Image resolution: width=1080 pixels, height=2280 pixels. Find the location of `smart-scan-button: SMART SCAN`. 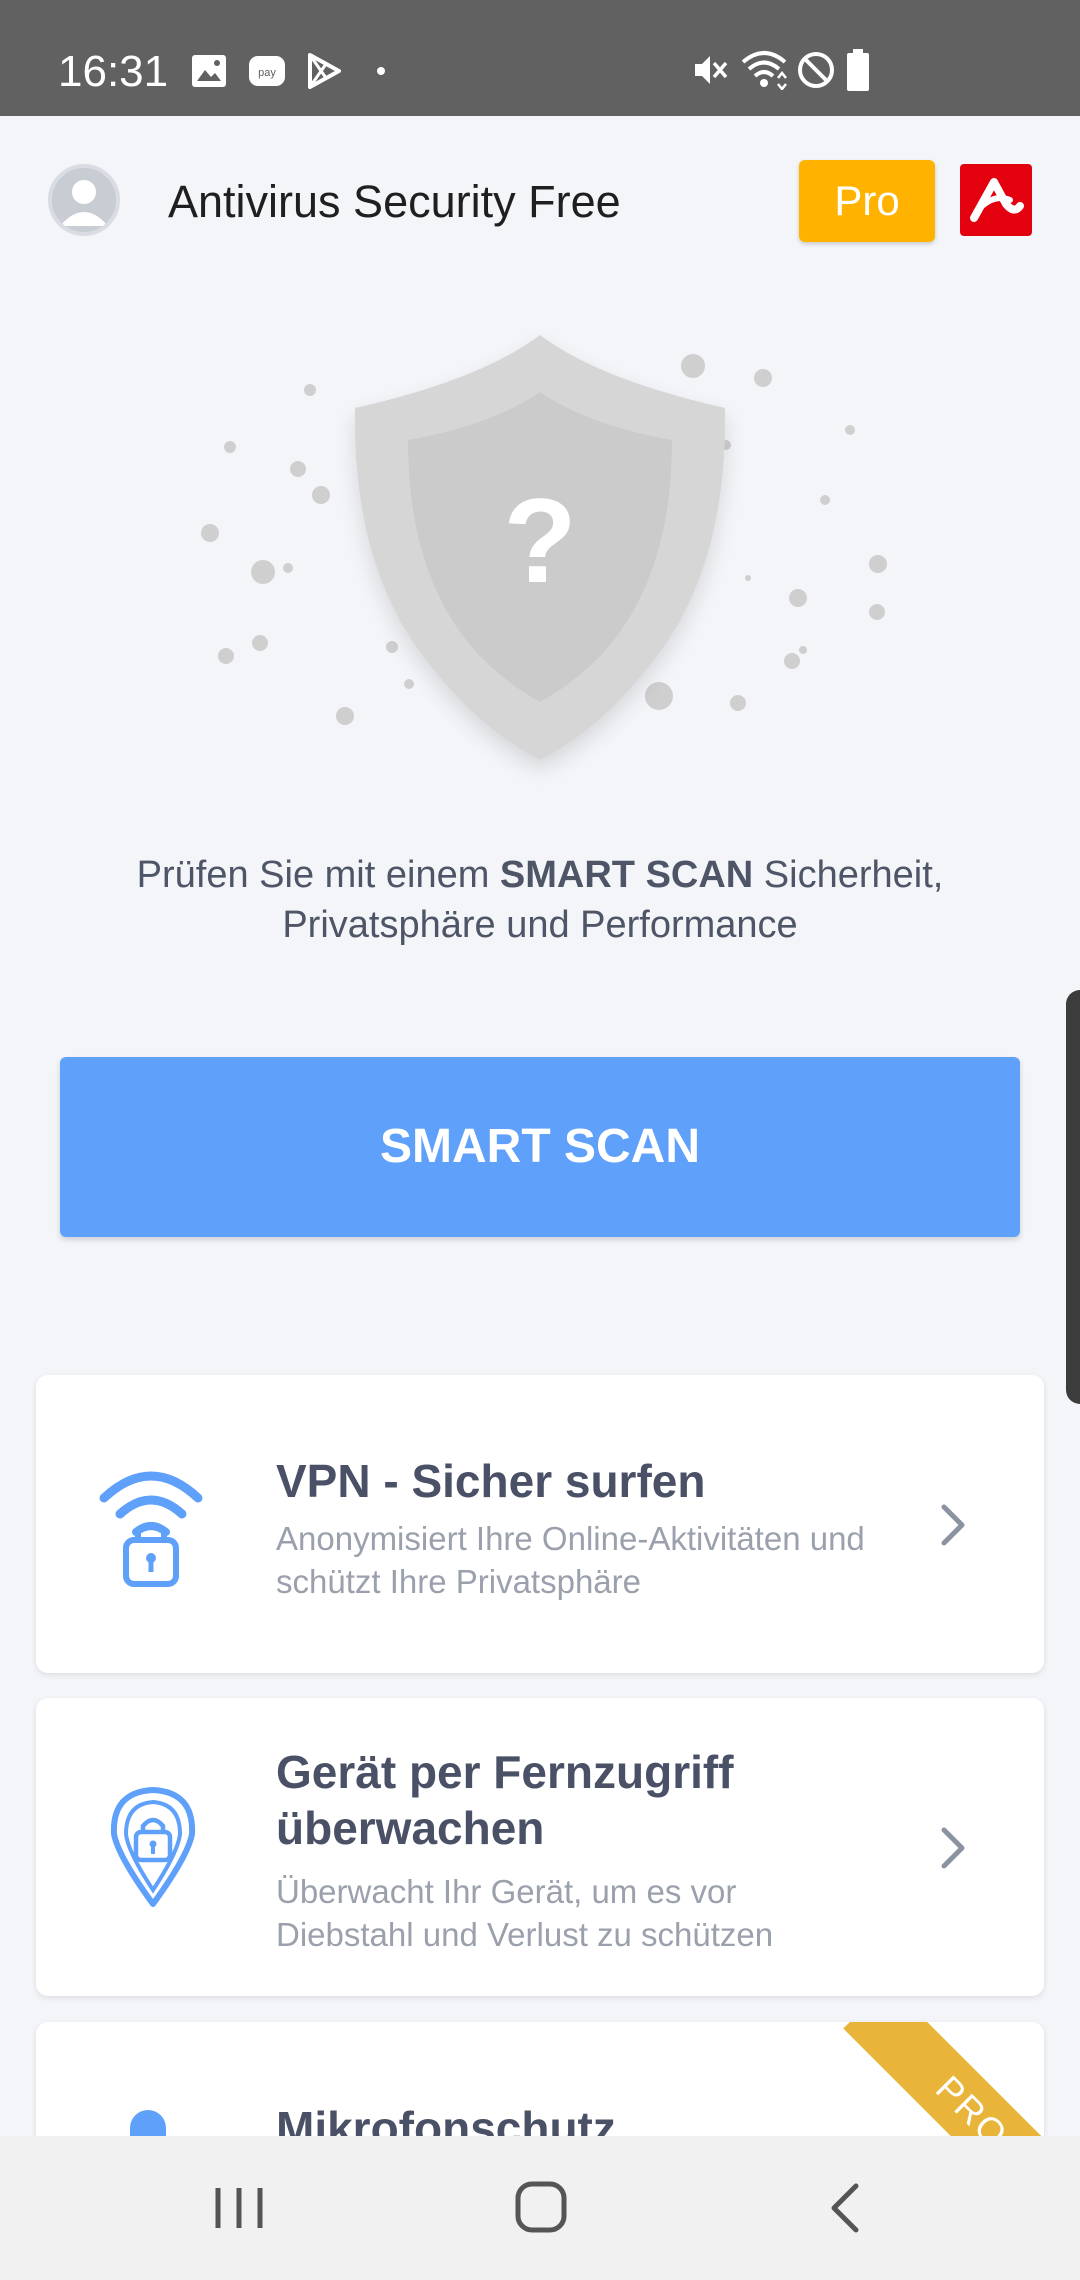

smart-scan-button: SMART SCAN is located at coordinates (540, 1147).